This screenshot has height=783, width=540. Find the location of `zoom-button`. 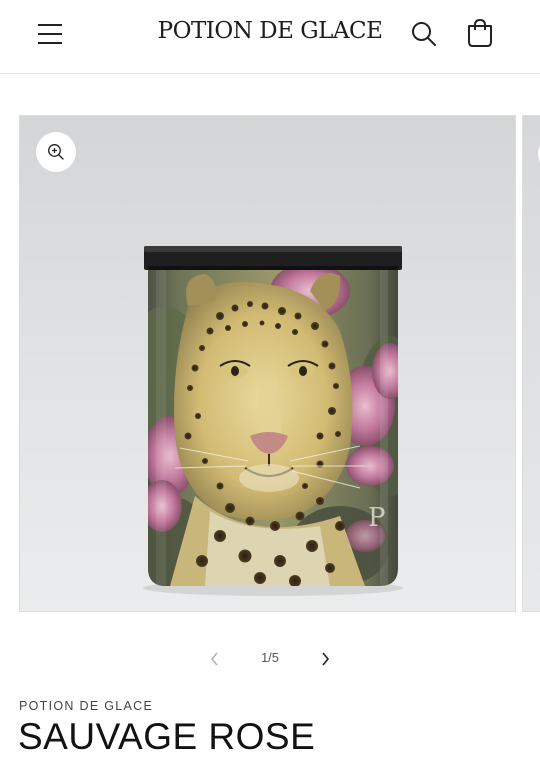

zoom-button is located at coordinates (56, 152).